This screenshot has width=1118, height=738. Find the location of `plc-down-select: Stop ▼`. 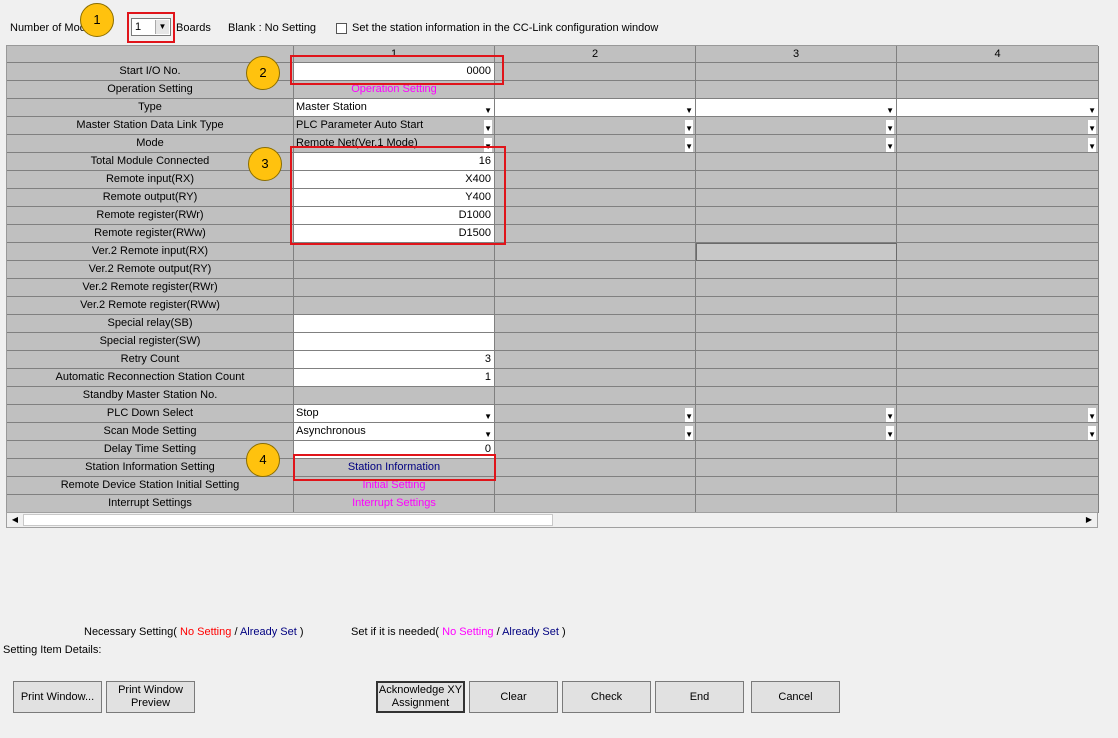

plc-down-select: Stop ▼ is located at coordinates (394, 414).